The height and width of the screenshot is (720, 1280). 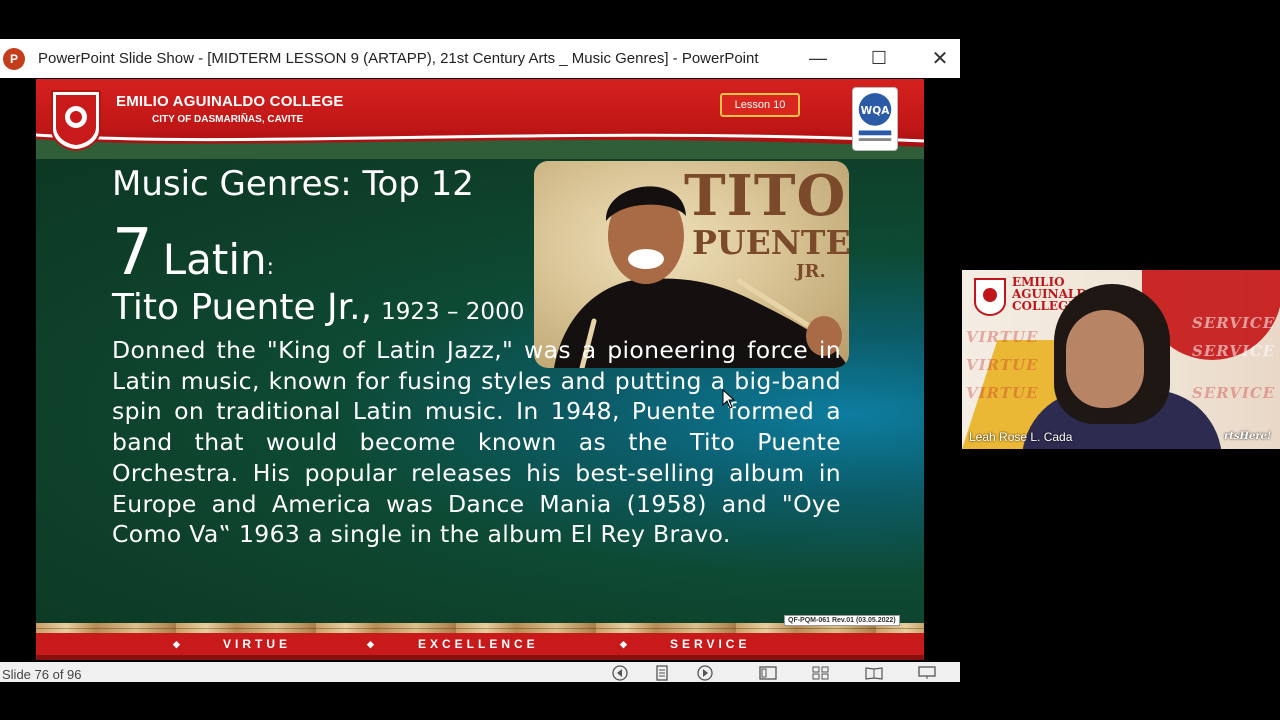 I want to click on powerpoint-app-icon: P, so click(x=14, y=58).